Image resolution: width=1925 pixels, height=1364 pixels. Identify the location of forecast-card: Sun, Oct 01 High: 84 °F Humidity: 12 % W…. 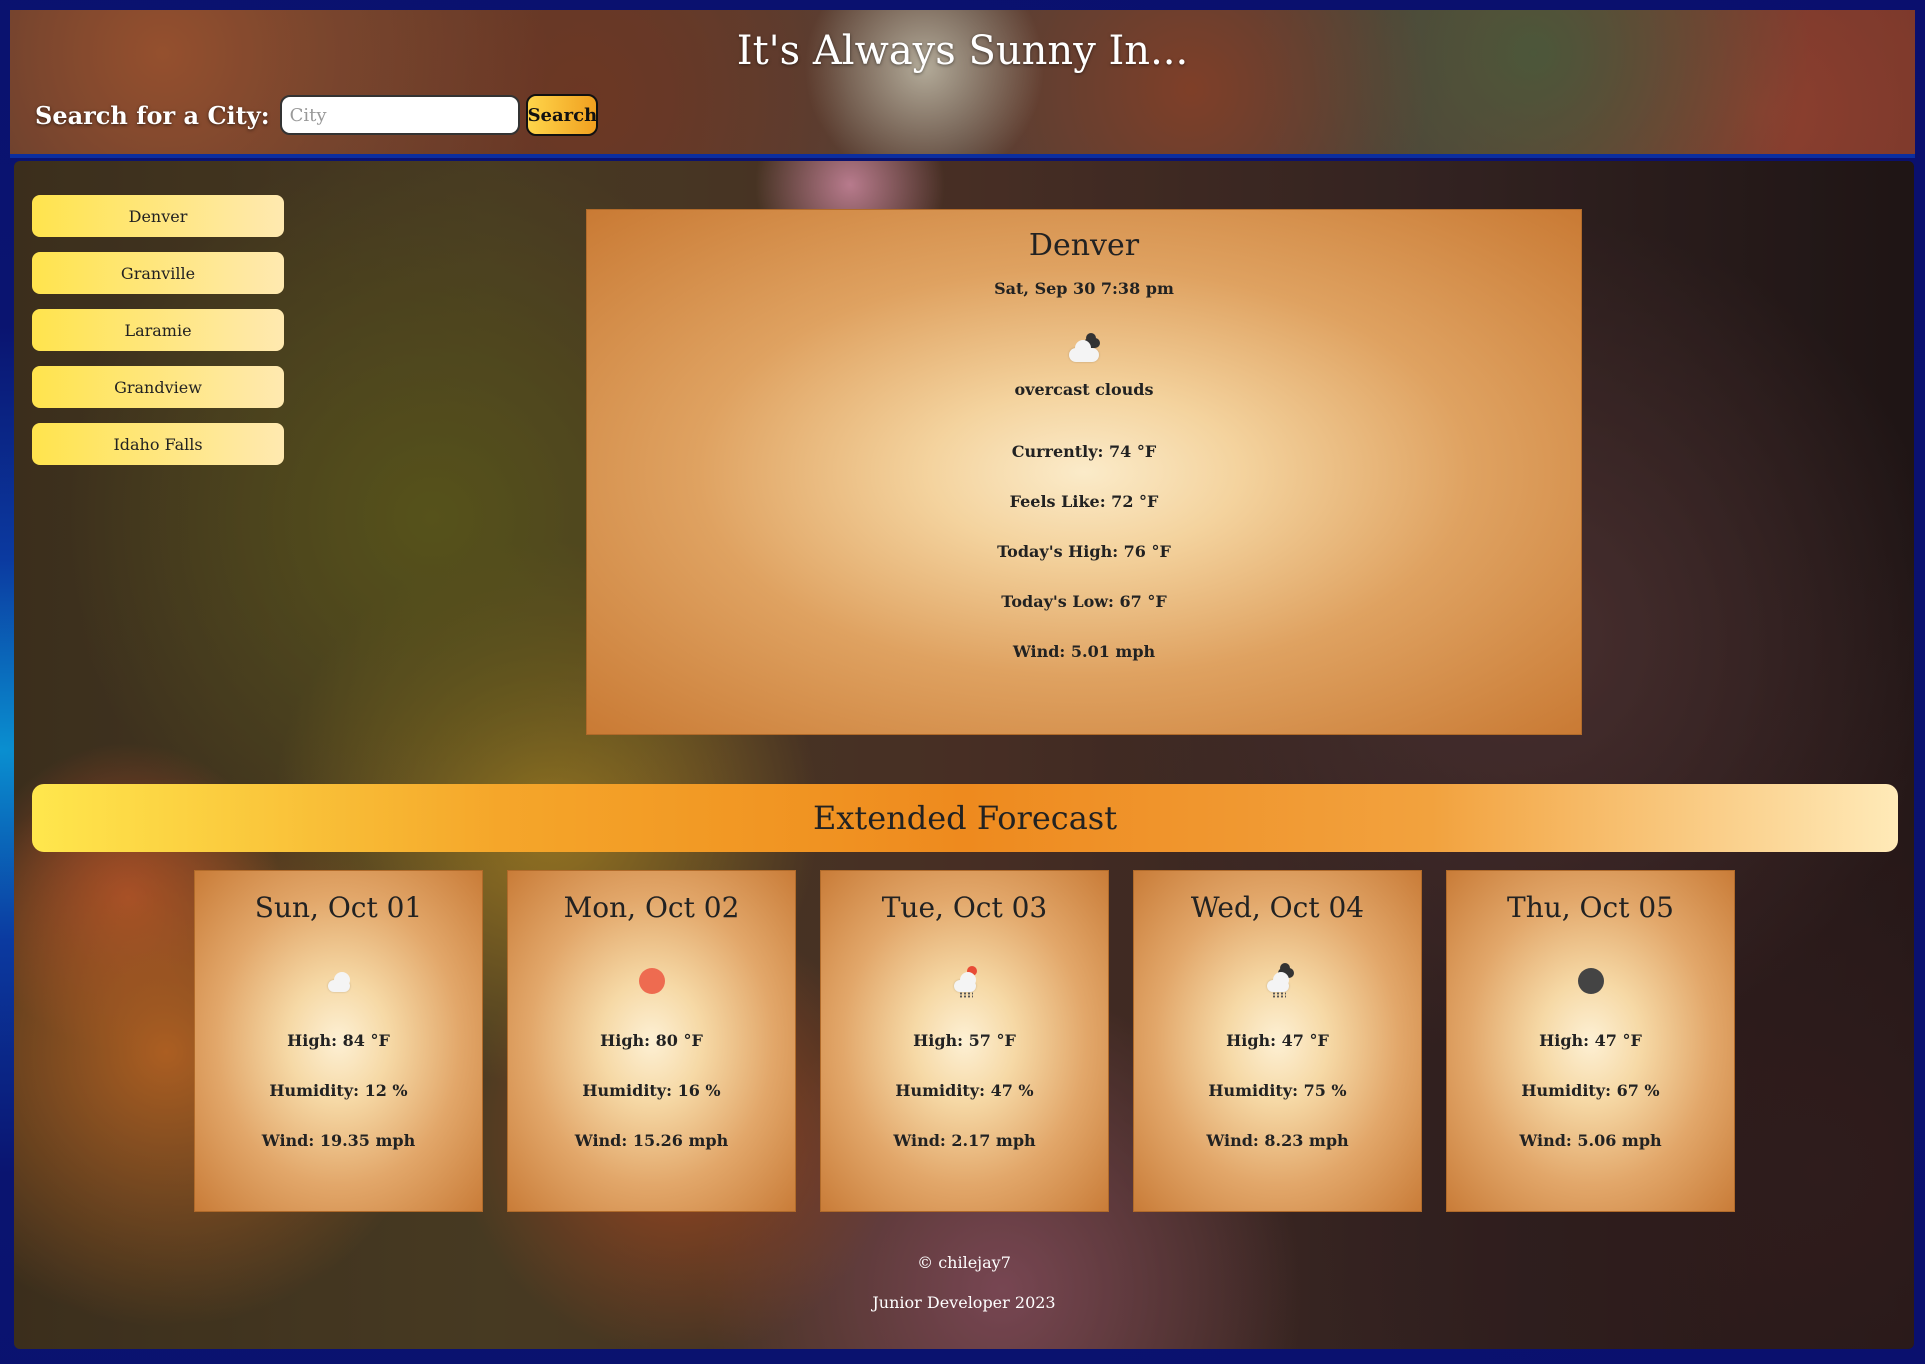
(338, 1041).